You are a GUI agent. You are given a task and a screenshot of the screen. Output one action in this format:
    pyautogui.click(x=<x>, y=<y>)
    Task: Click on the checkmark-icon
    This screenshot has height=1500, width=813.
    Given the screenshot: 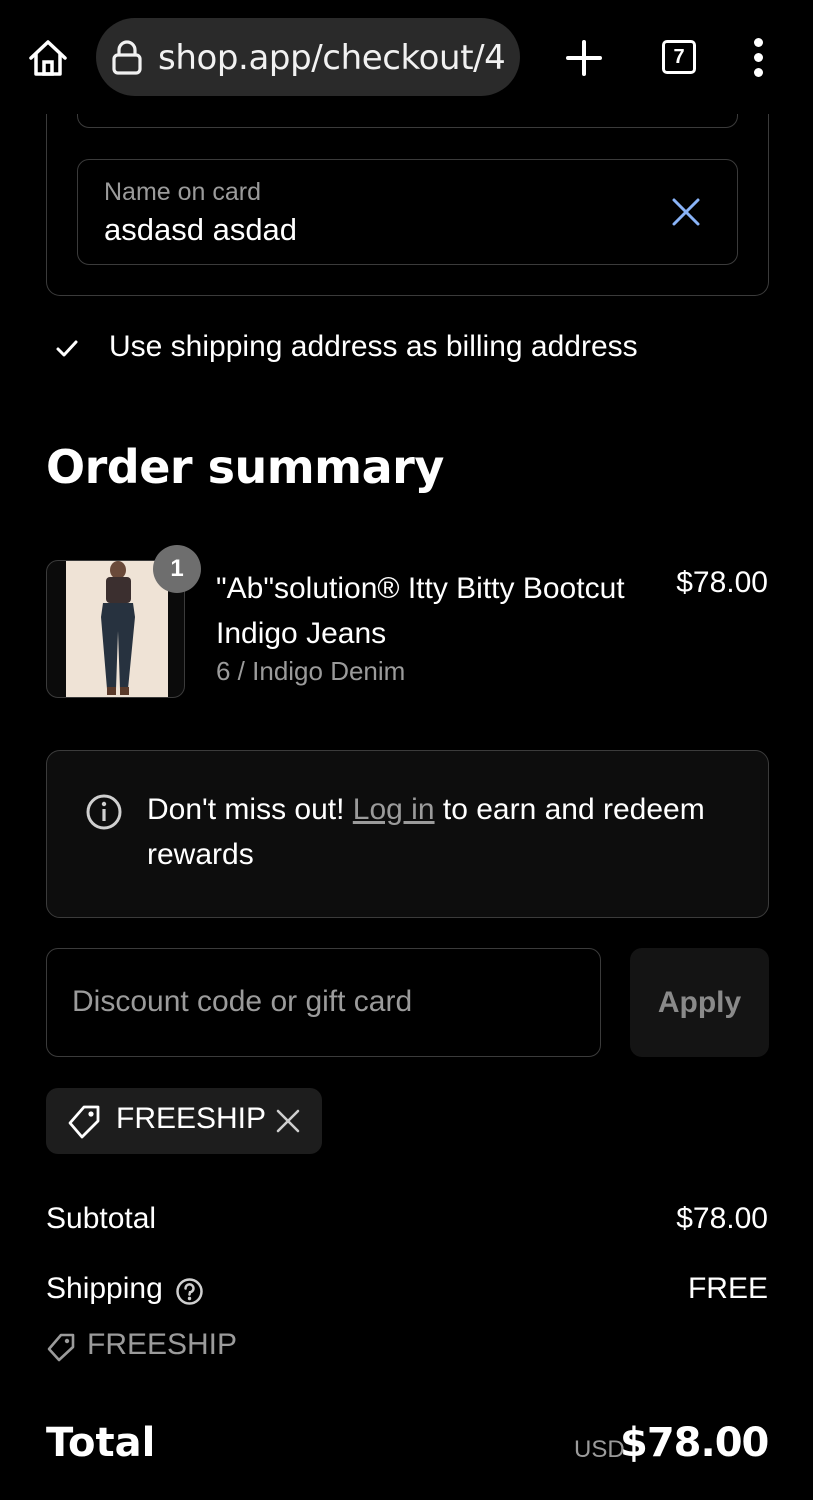 What is the action you would take?
    pyautogui.click(x=67, y=348)
    